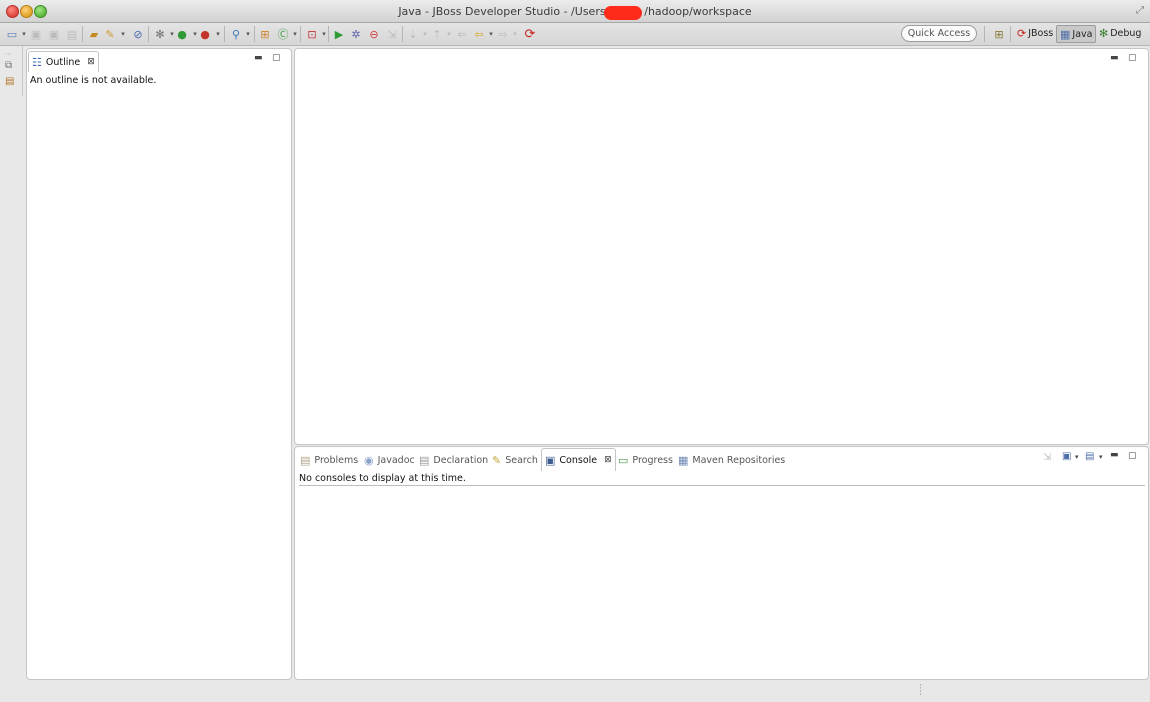 Image resolution: width=1150 pixels, height=702 pixels. I want to click on server-dropdown-icon: ▾, so click(324, 34).